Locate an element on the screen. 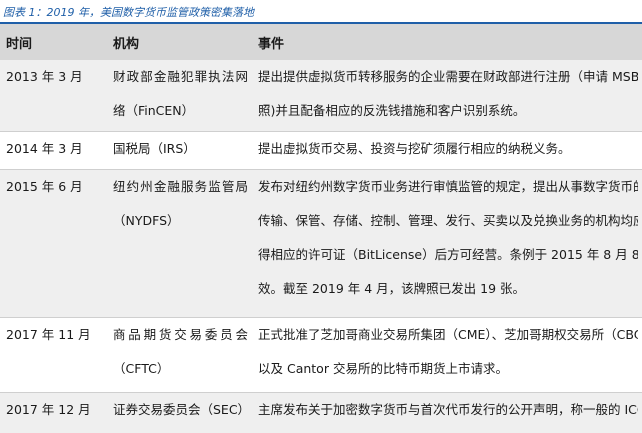 This screenshot has width=642, height=433. figure-caption: 图表 1：2019 年，美国数字货币监管政策密集落地 is located at coordinates (128, 12).